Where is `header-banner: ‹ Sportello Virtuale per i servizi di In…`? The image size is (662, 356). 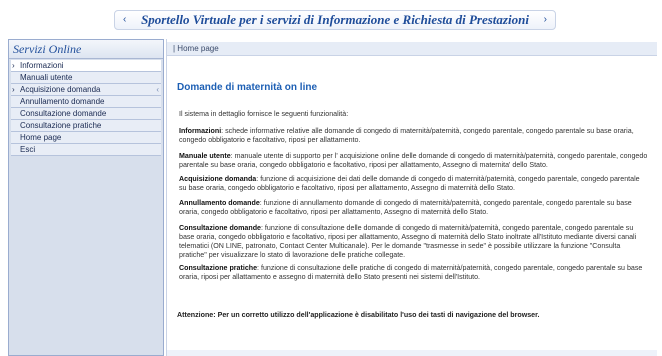
header-banner: ‹ Sportello Virtuale per i servizi di In… is located at coordinates (335, 20).